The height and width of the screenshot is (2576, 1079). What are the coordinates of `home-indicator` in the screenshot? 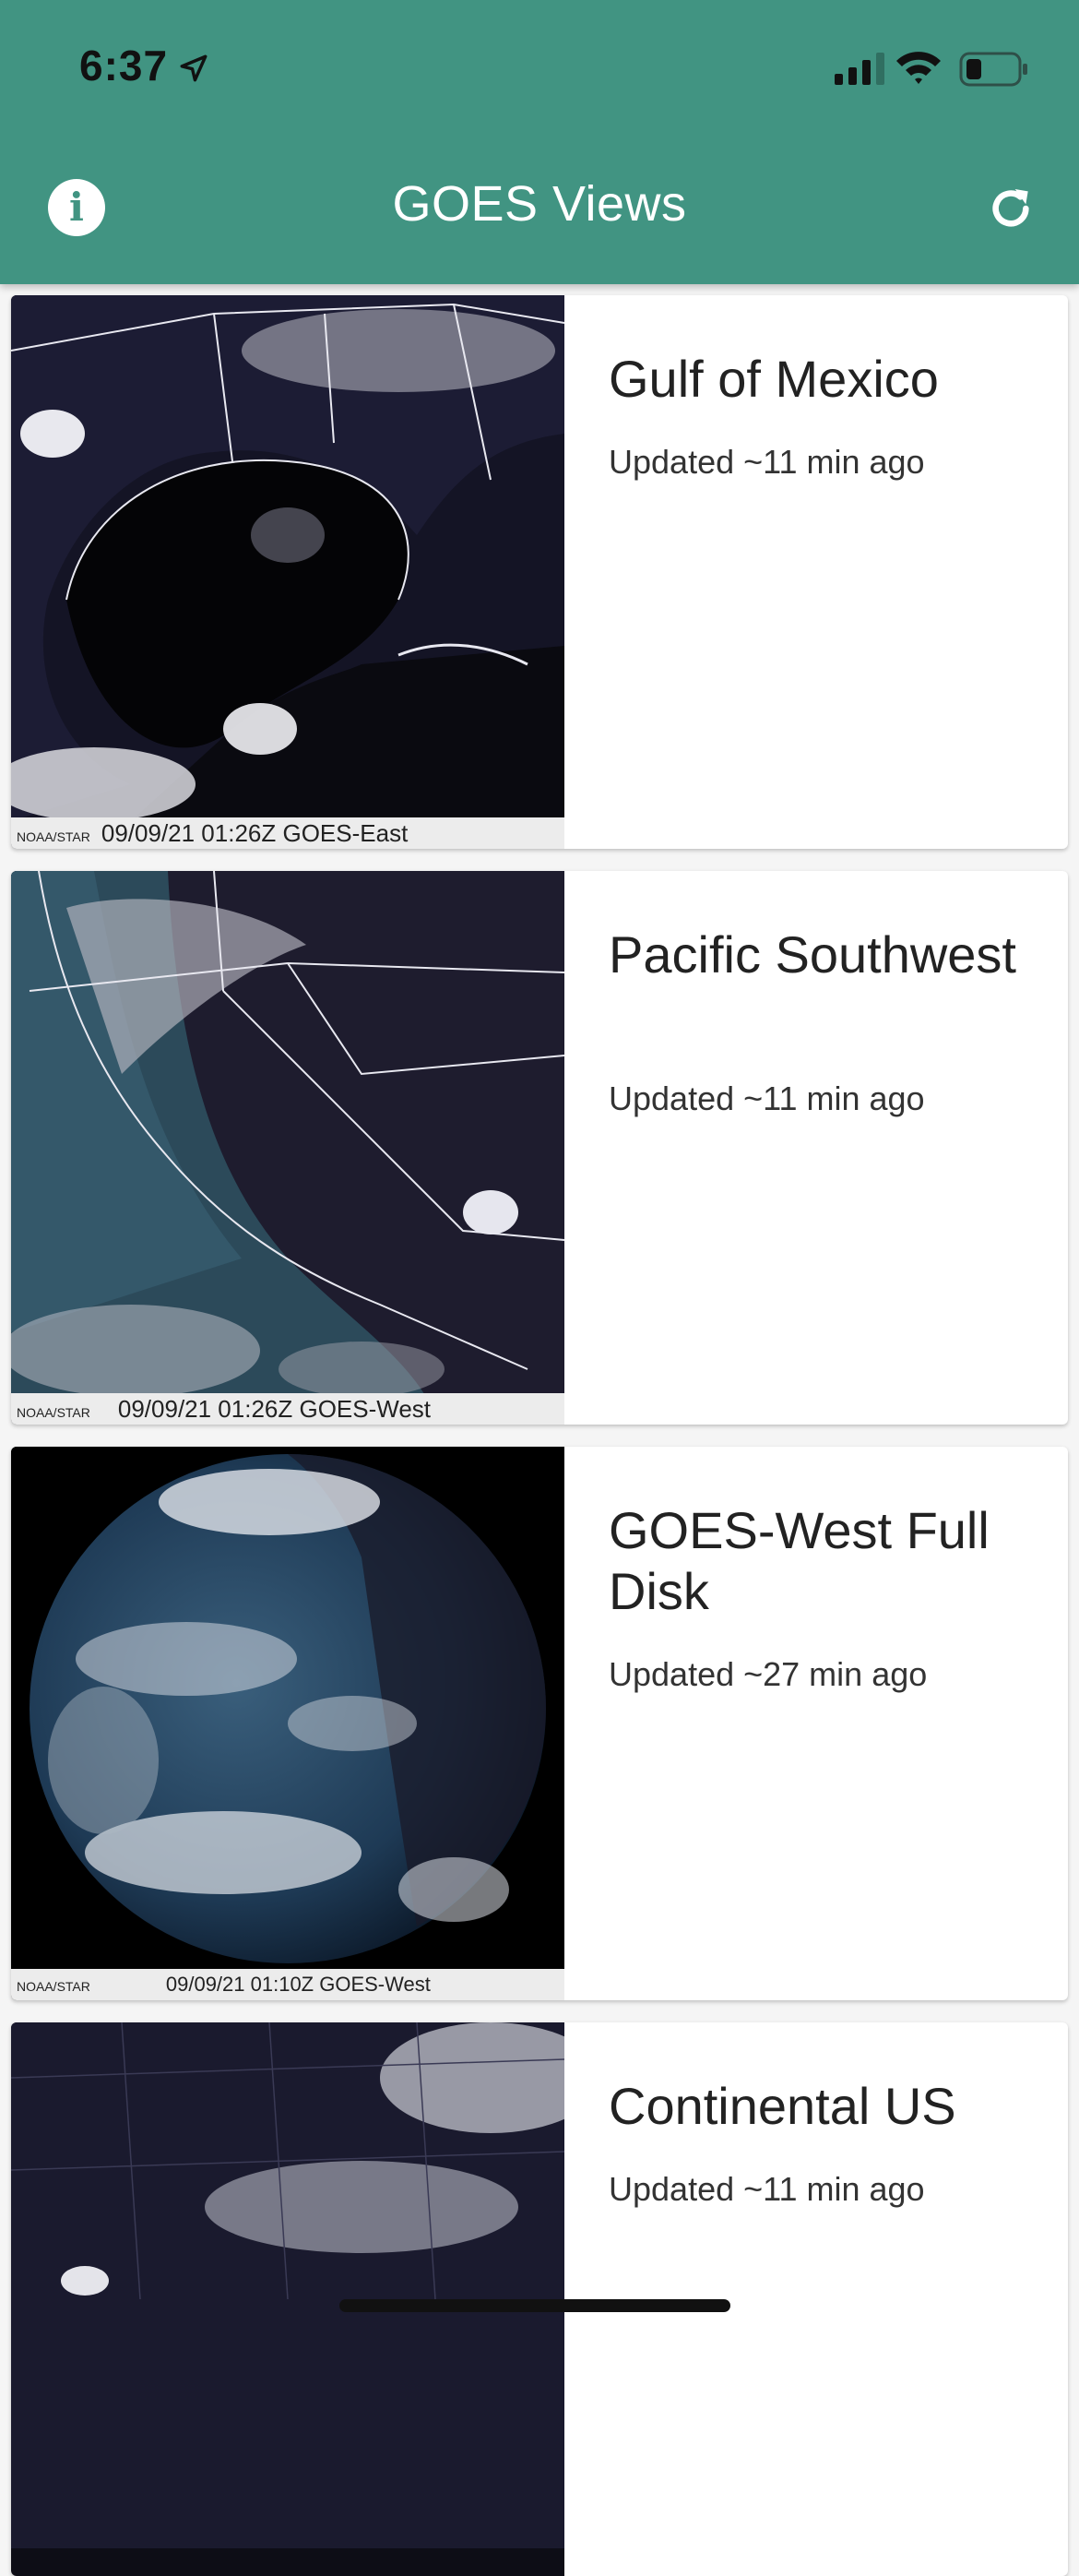 It's located at (534, 2305).